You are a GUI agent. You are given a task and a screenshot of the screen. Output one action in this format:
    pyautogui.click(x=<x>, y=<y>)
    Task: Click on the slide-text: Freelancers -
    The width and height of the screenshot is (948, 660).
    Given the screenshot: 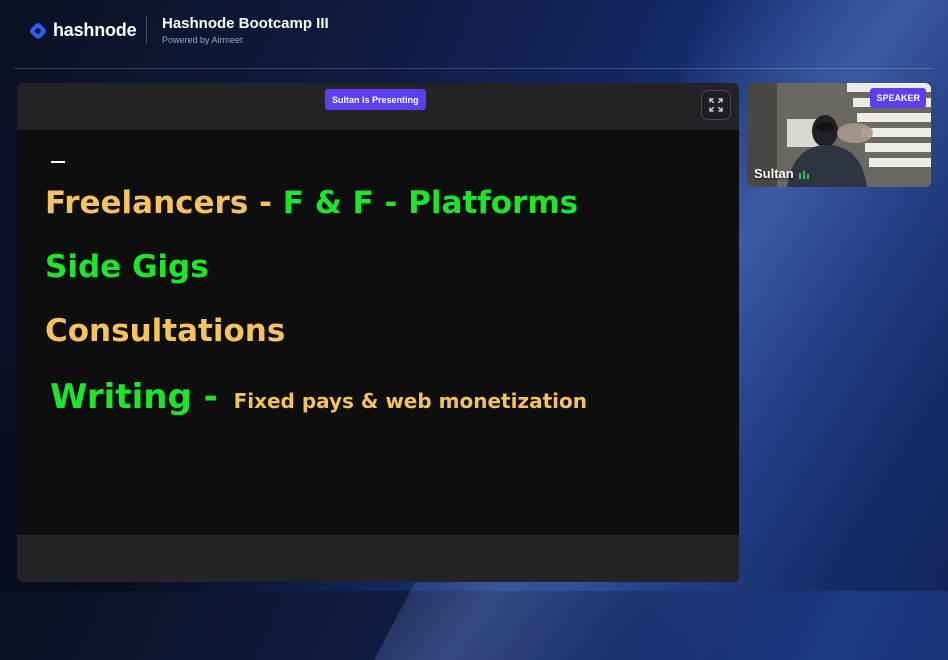 What is the action you would take?
    pyautogui.click(x=164, y=203)
    